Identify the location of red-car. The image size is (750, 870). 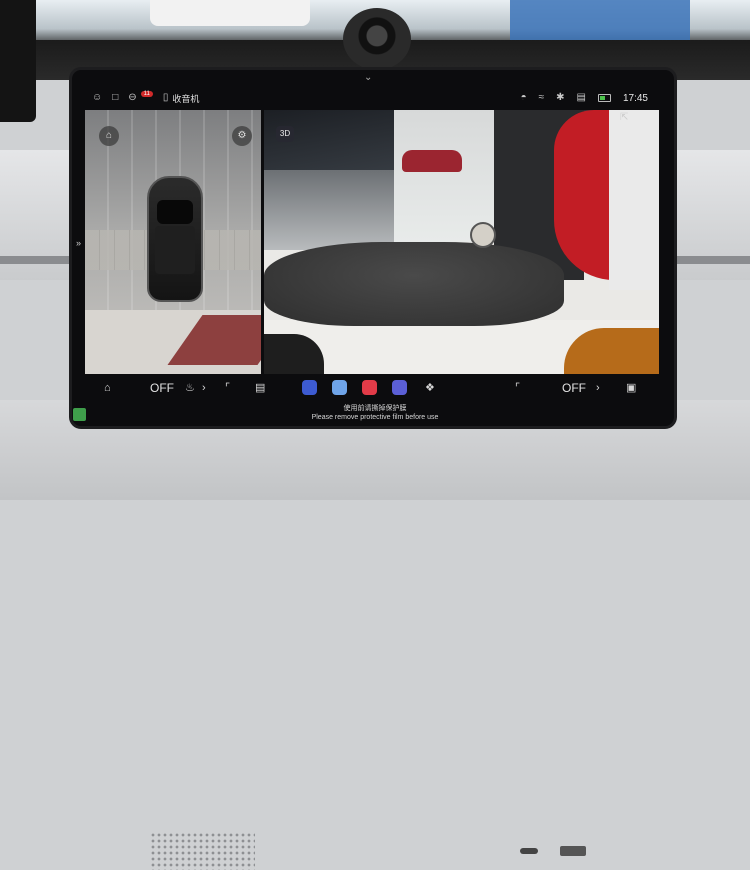
(432, 161).